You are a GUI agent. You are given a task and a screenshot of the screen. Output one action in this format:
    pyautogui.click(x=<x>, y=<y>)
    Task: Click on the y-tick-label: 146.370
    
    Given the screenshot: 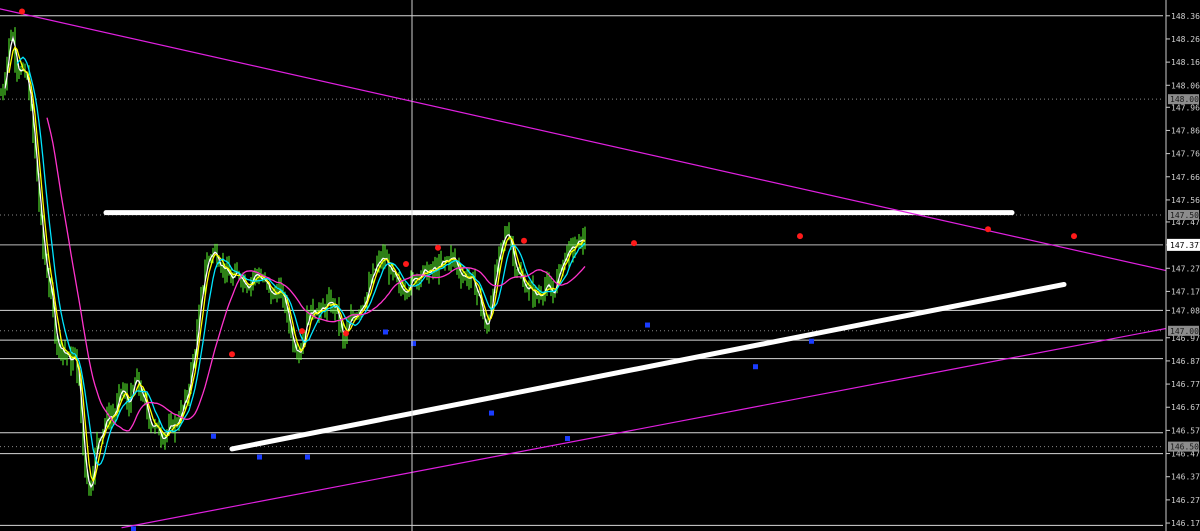 What is the action you would take?
    pyautogui.click(x=1185, y=477)
    